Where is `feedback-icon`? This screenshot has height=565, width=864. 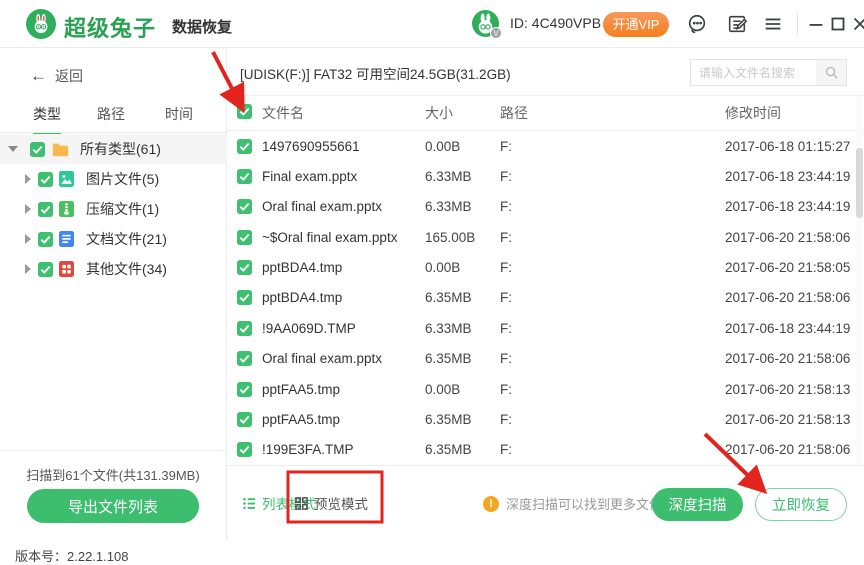 feedback-icon is located at coordinates (737, 24).